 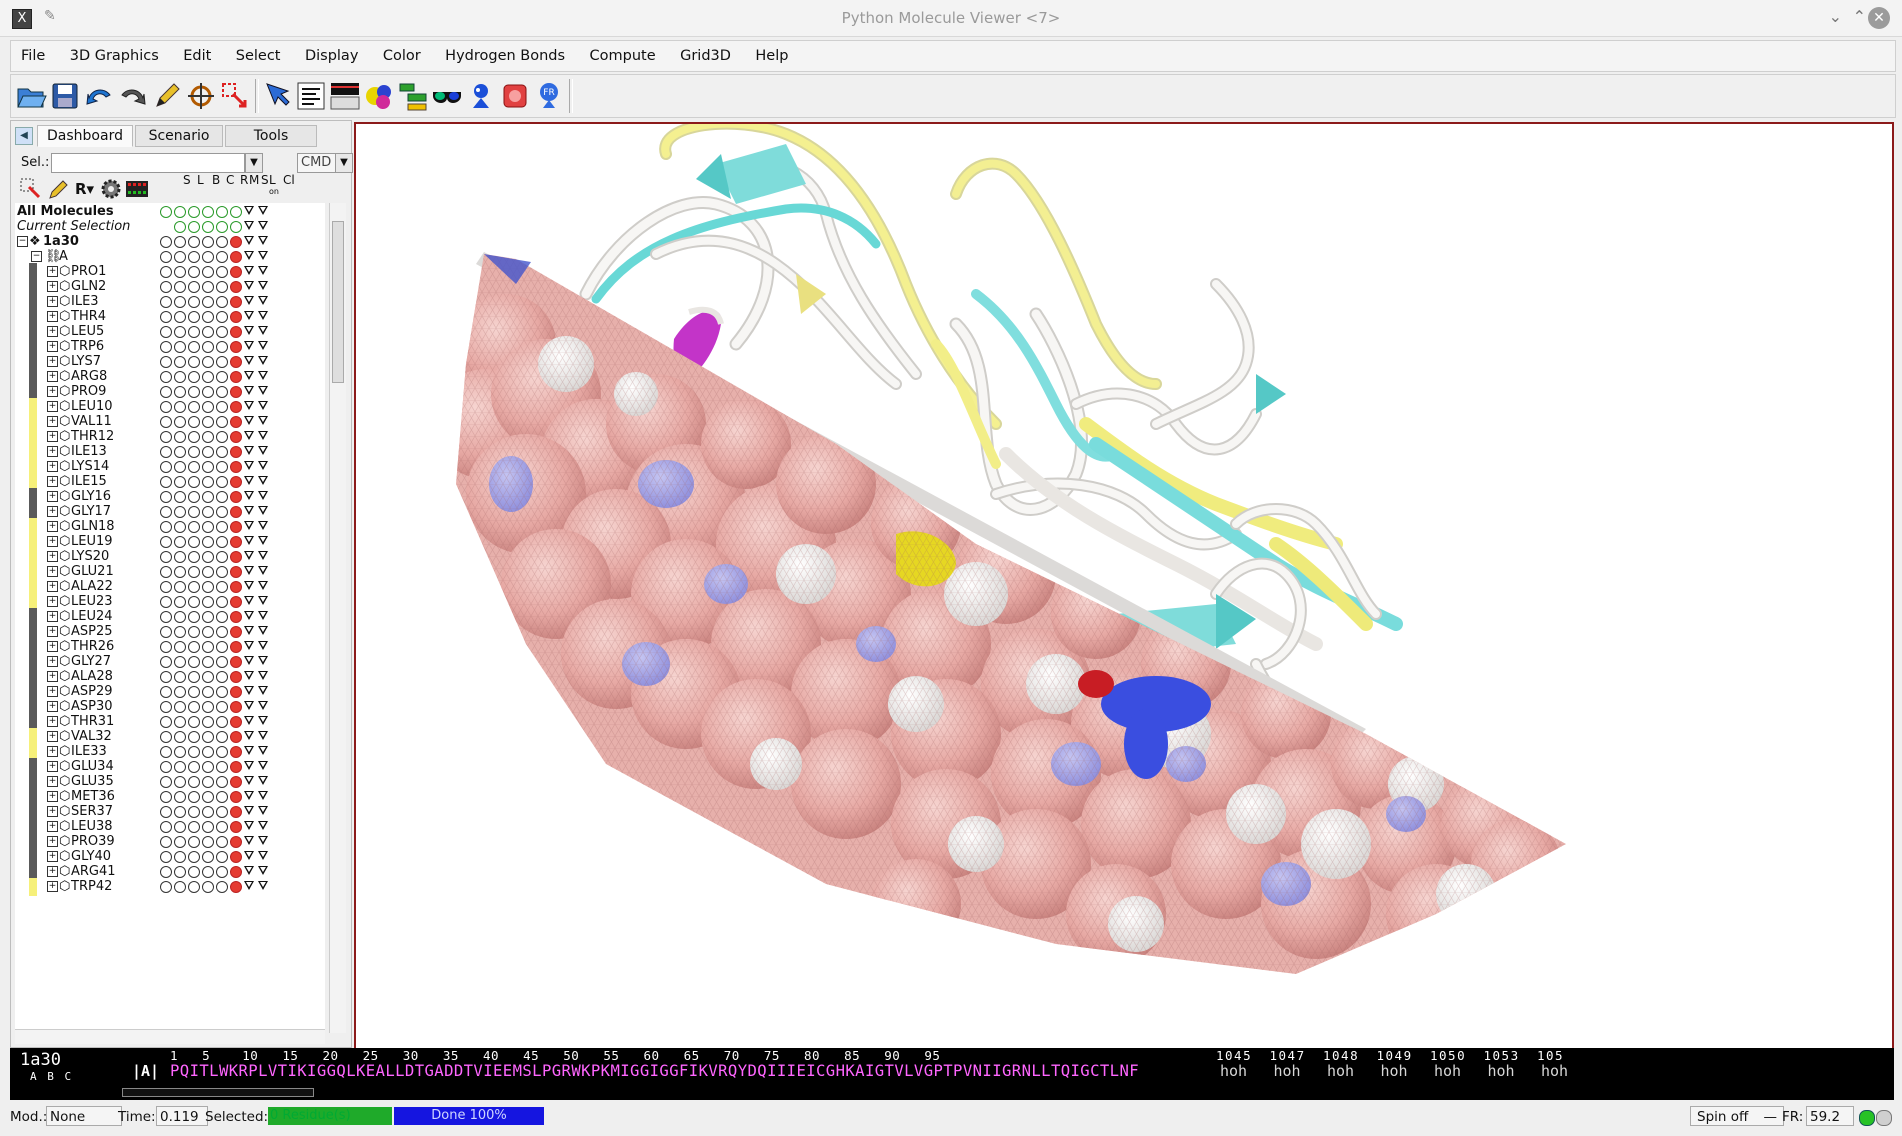 What do you see at coordinates (90, 466) in the screenshot?
I see `residue-name-label: LYS14` at bounding box center [90, 466].